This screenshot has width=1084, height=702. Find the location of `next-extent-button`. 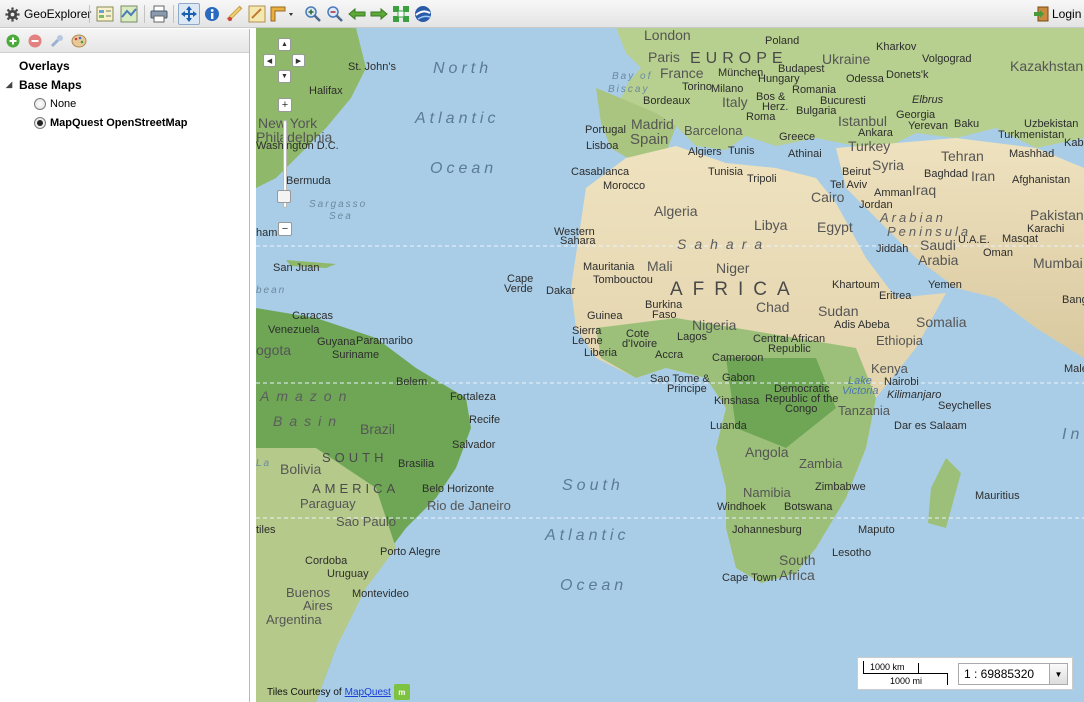

next-extent-button is located at coordinates (379, 14).